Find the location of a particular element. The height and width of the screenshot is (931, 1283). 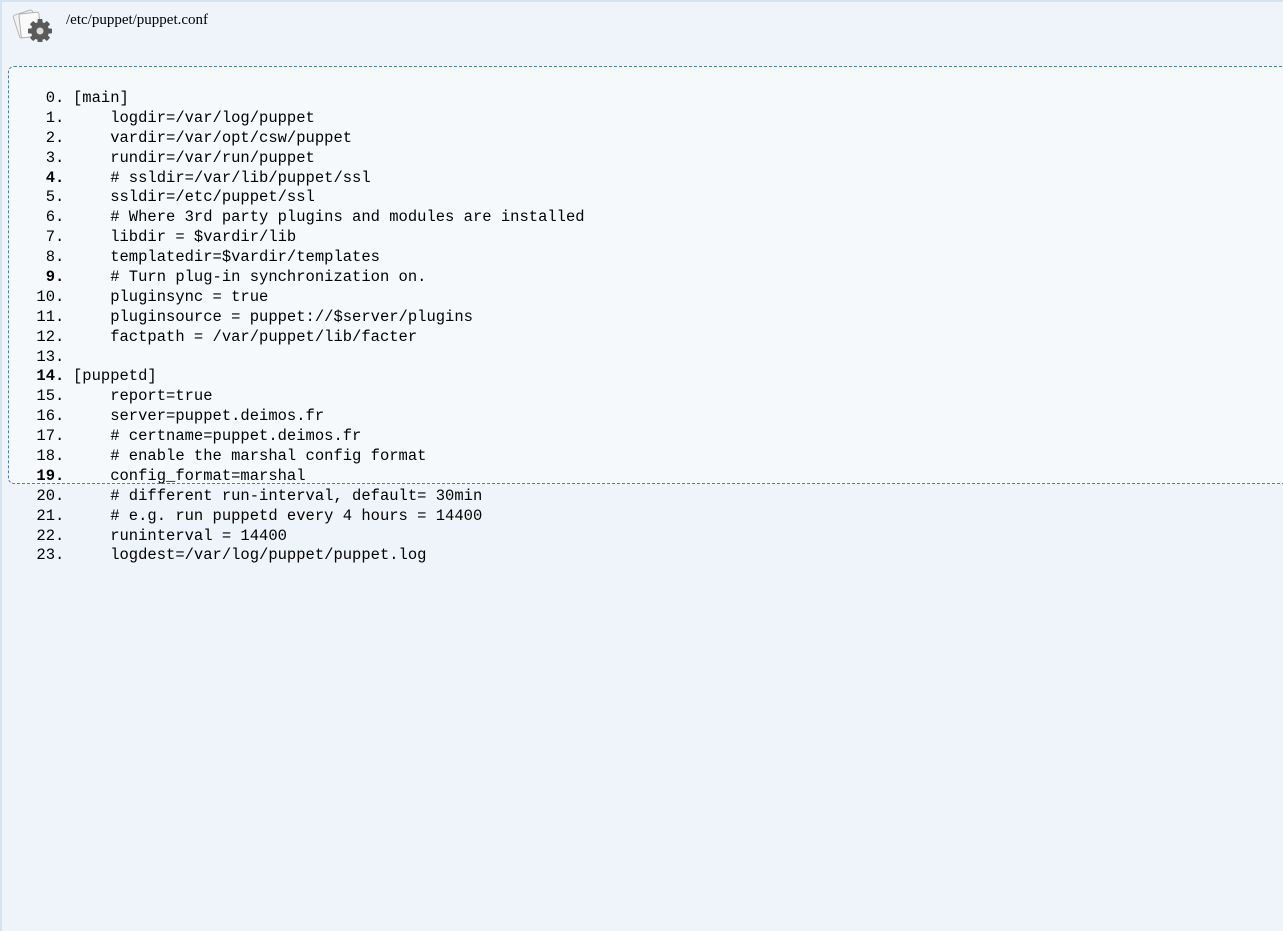

code-line: 0. [main] is located at coordinates (297, 99).